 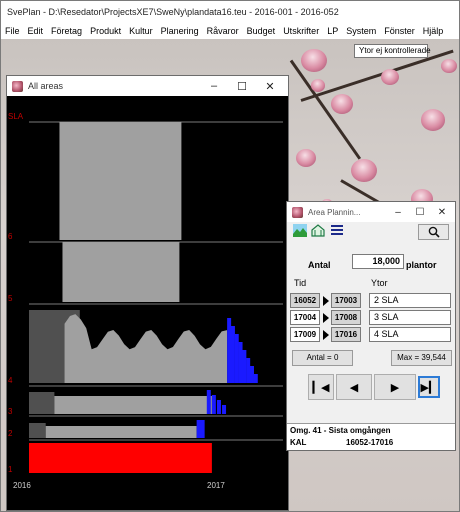 What do you see at coordinates (216, 485) in the screenshot?
I see `x-tick-label: 2017` at bounding box center [216, 485].